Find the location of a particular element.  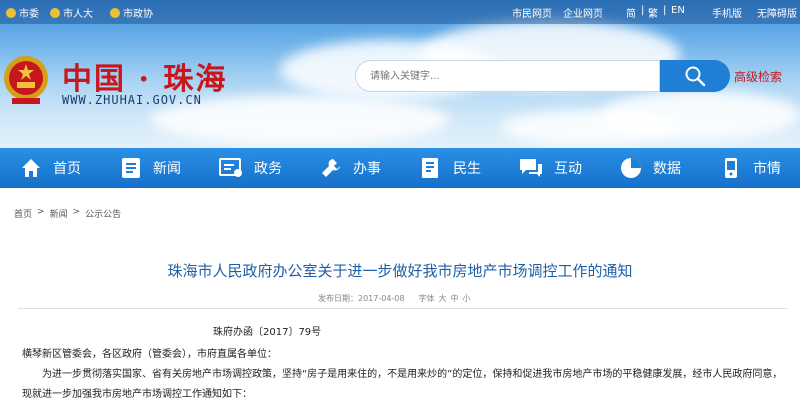

nav-item-city-info: 市情 is located at coordinates (750, 168).